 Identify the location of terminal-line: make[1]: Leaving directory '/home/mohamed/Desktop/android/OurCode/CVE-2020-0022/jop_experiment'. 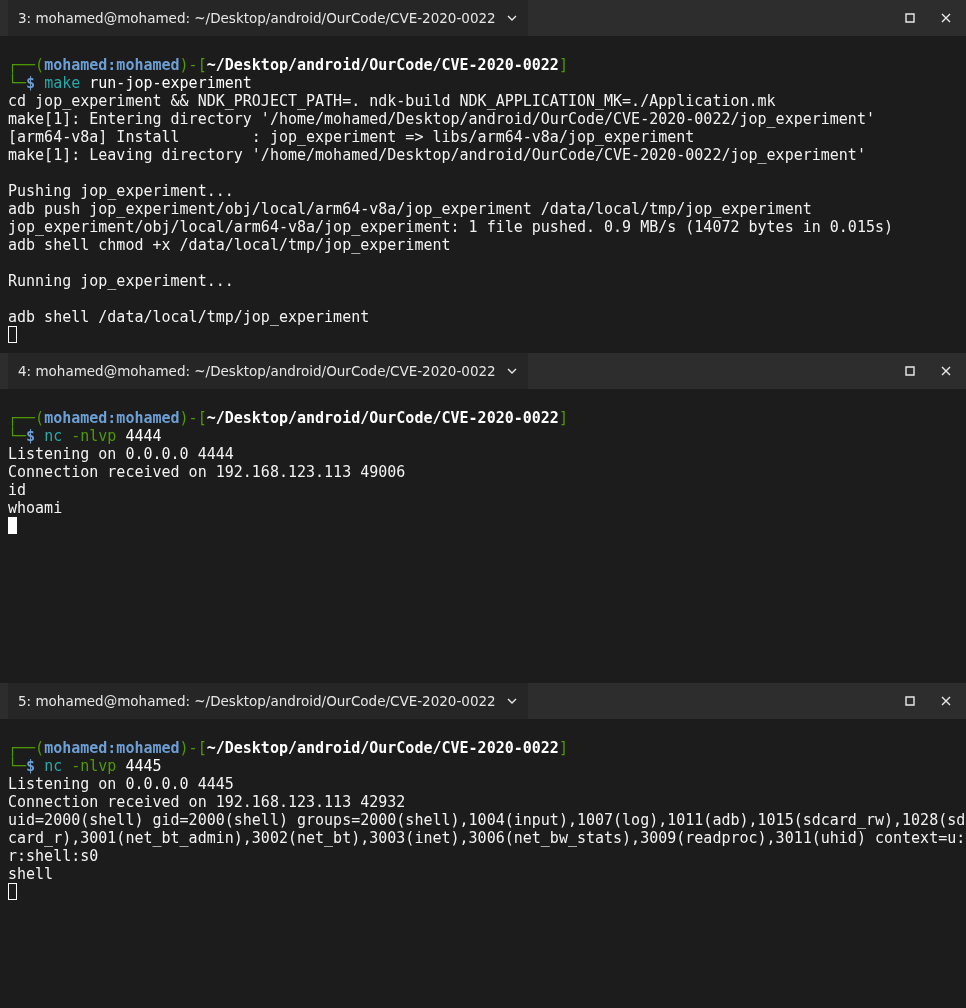
(437, 155).